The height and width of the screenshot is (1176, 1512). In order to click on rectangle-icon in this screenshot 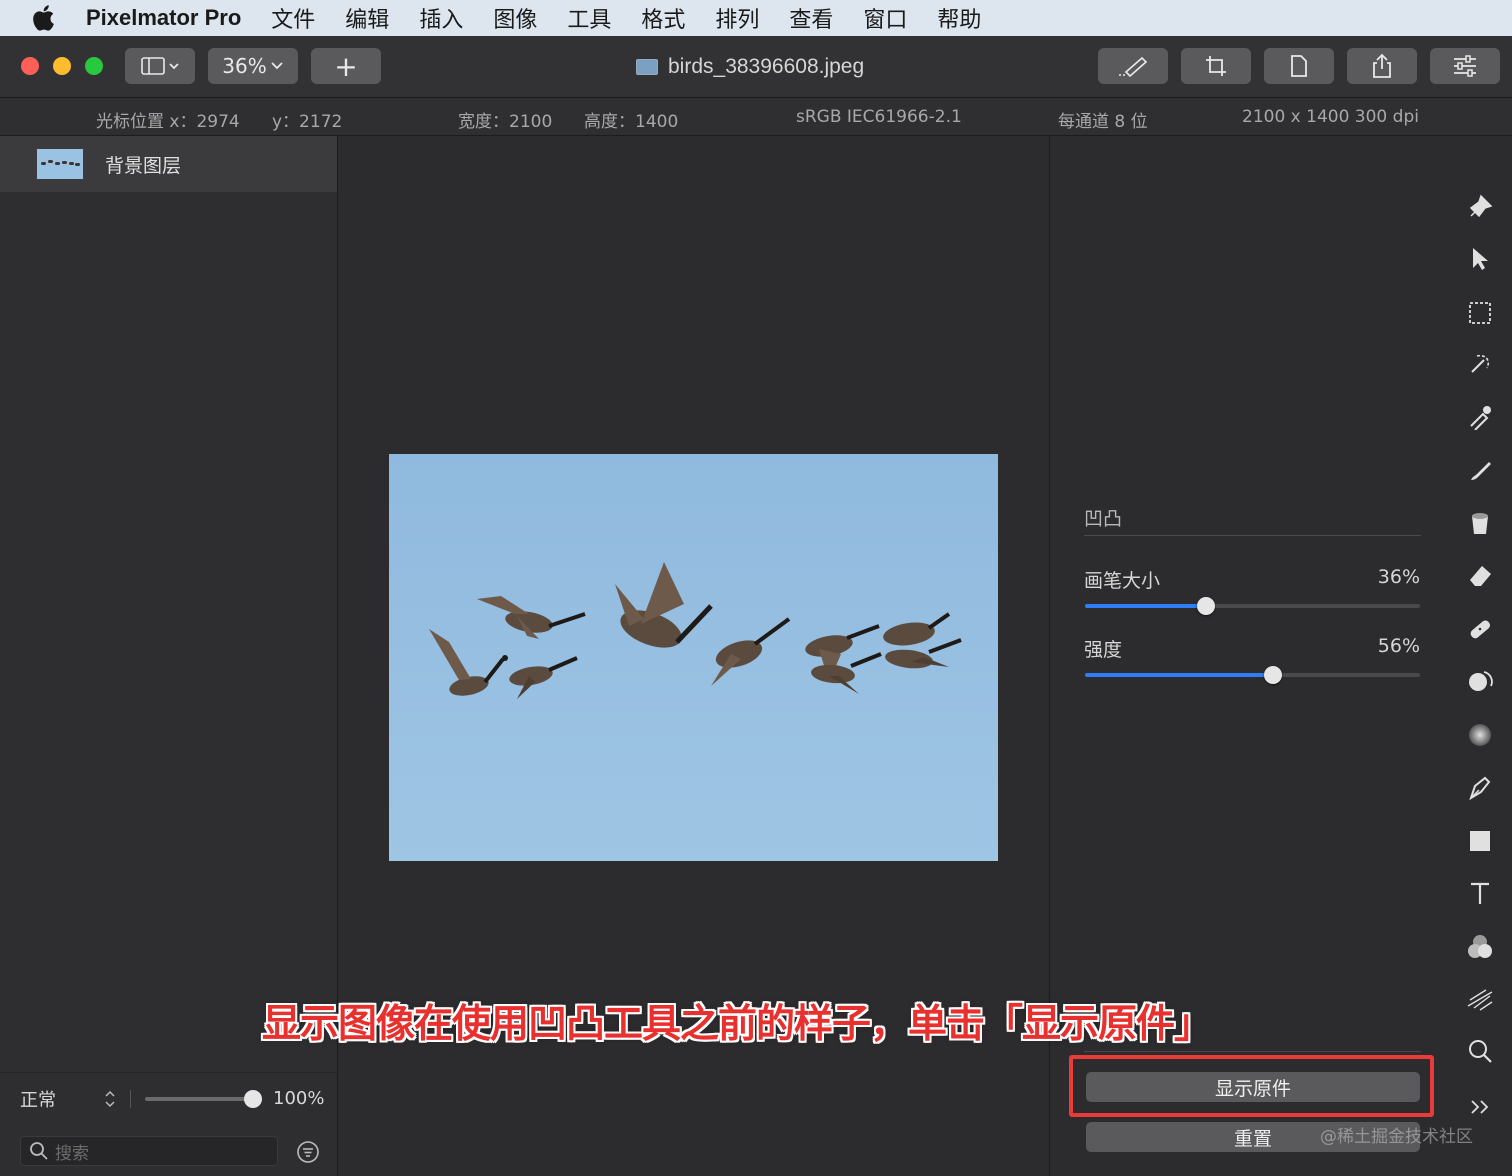, I will do `click(1480, 841)`.